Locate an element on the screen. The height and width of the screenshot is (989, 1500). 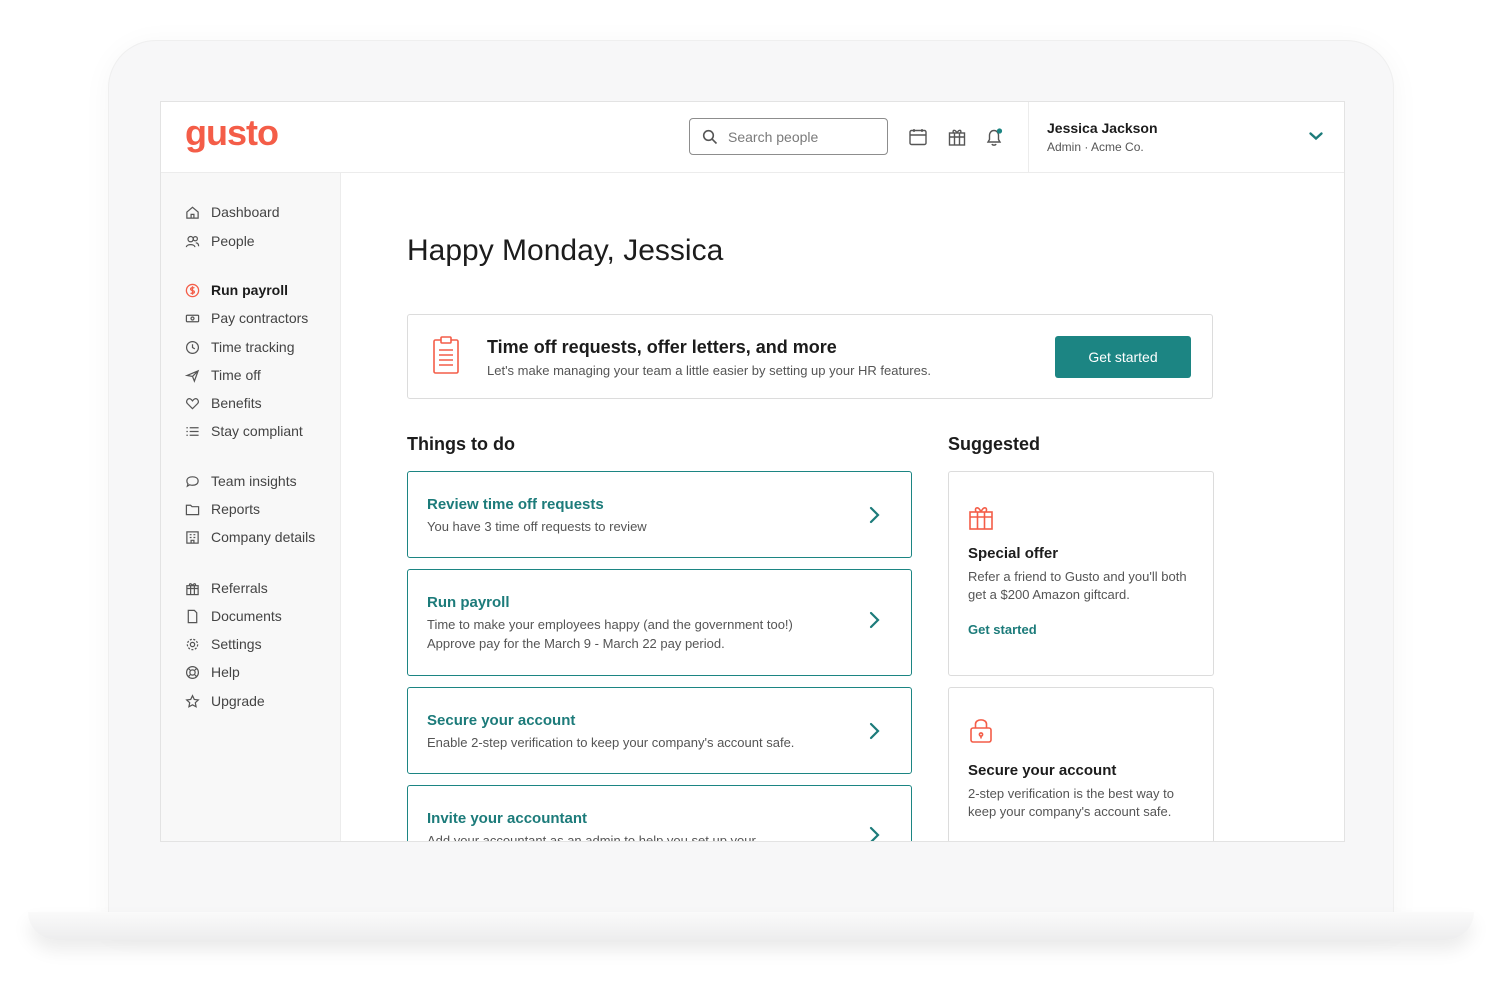
people-icon is located at coordinates (192, 241).